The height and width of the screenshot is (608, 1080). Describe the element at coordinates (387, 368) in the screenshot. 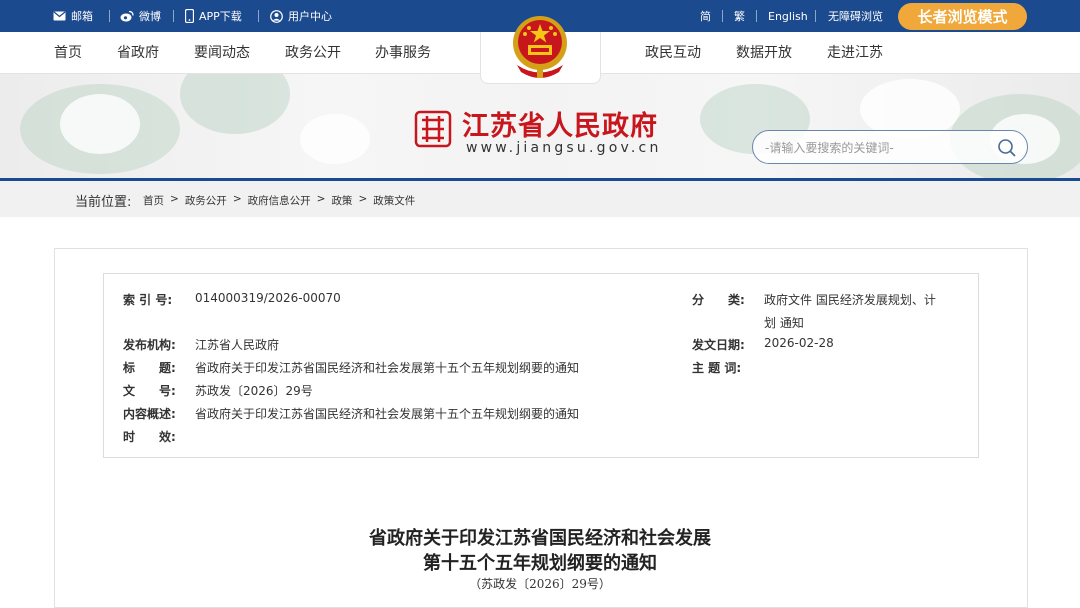

I see `title-value: 省政府关于印发江苏省国民经济和社会发展第十五个五年规划纲要的通知` at that location.